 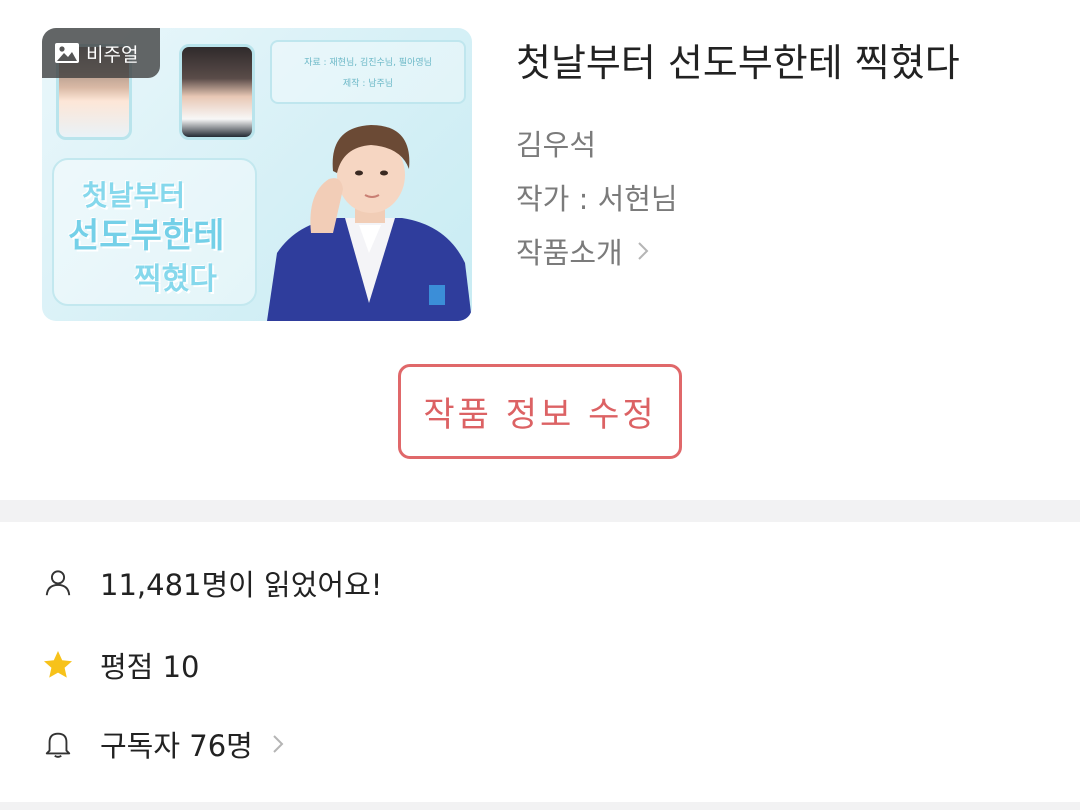 I want to click on readers-count: 11,481명이 읽었어요!, so click(x=241, y=585).